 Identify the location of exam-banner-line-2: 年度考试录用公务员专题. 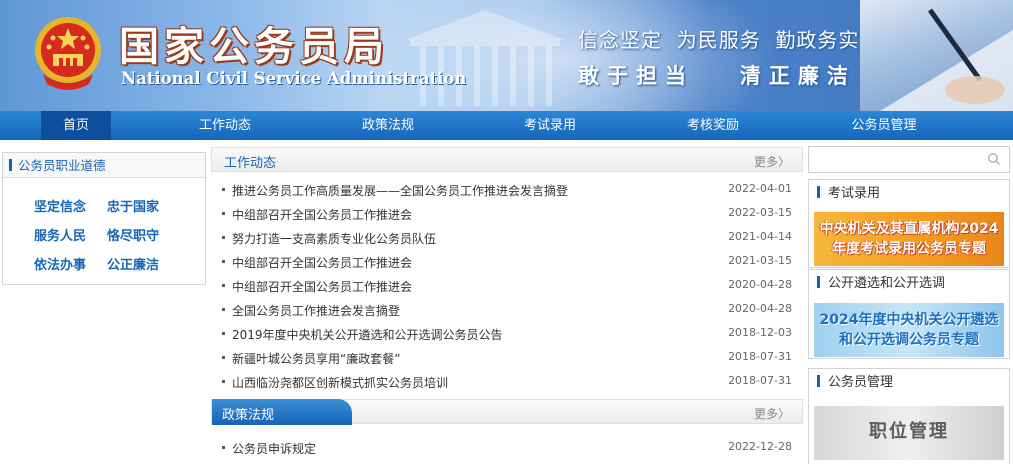
(909, 249).